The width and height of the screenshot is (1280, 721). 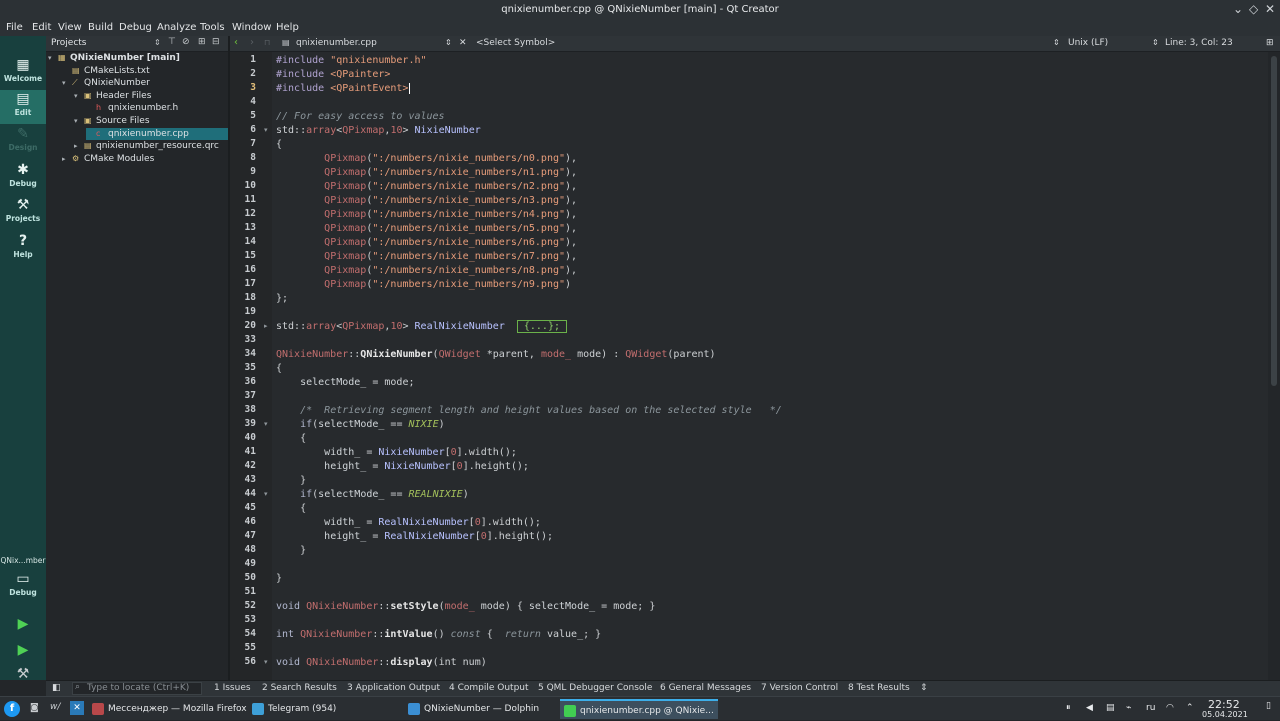 I want to click on toggle-sidebar-icon: ◧, so click(x=56, y=688).